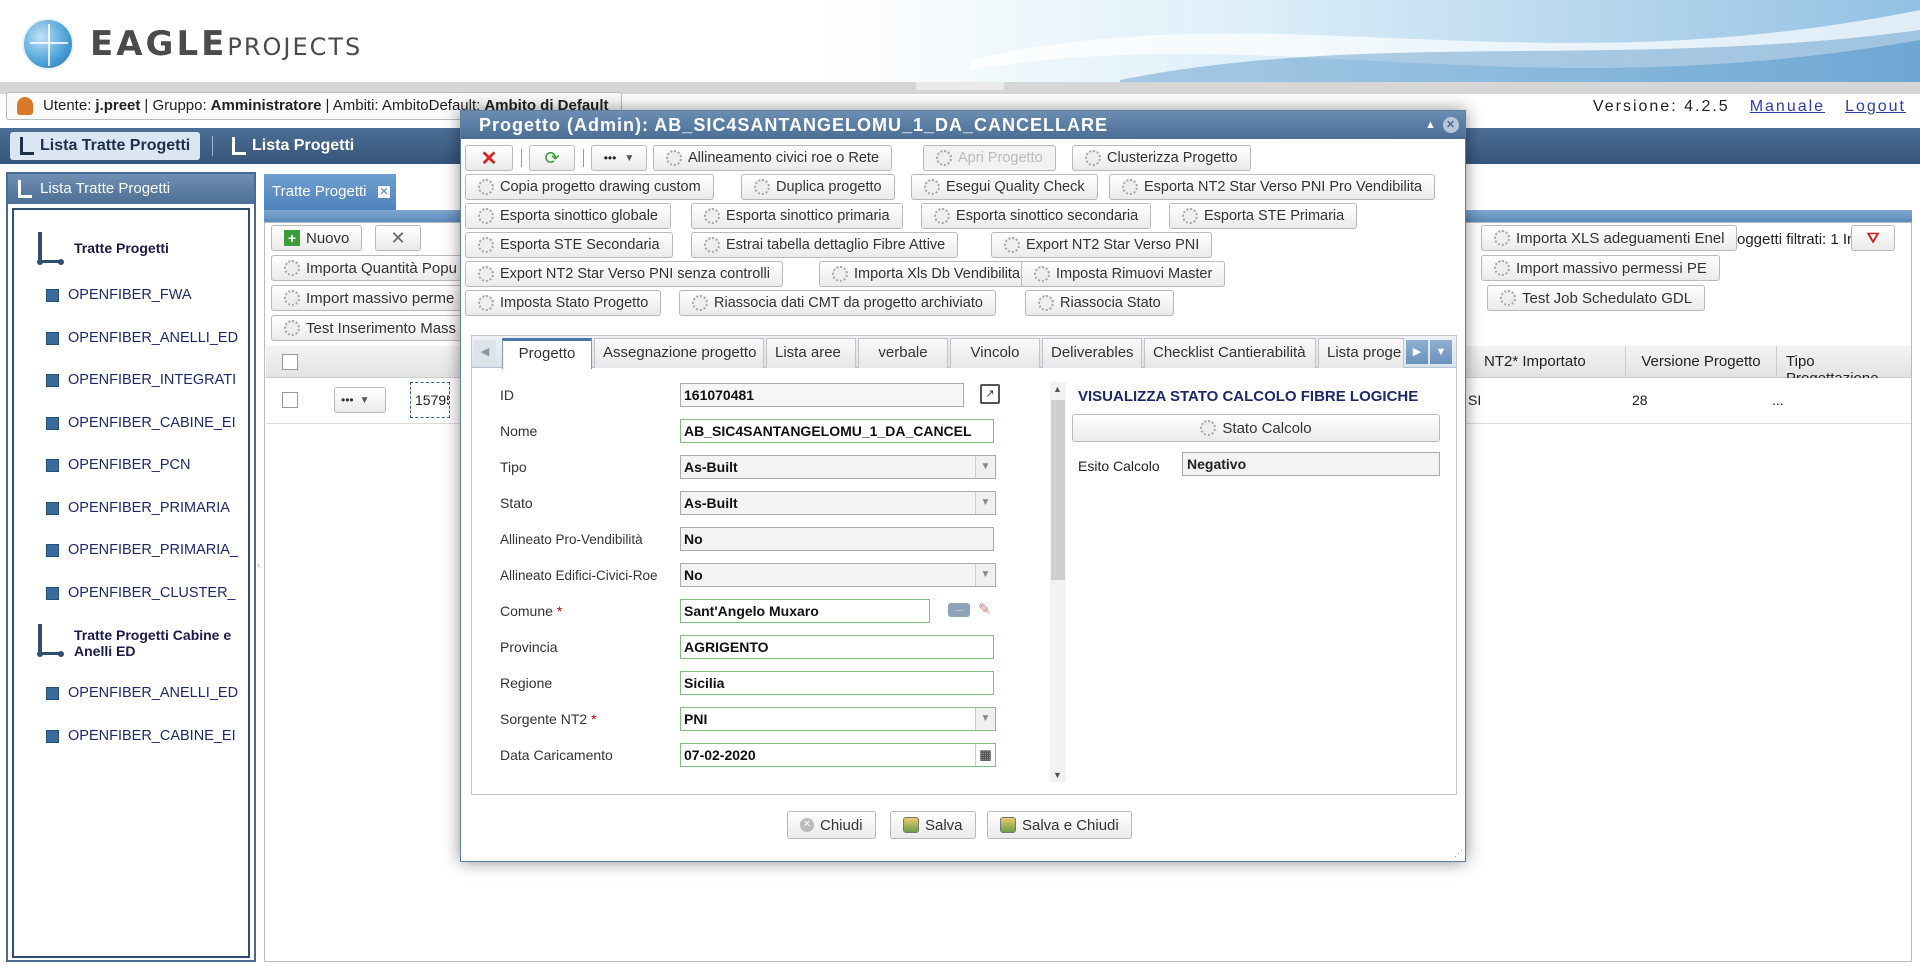 The width and height of the screenshot is (1920, 967). Describe the element at coordinates (989, 158) in the screenshot. I see `apri-progetto-button: Apri Progetto` at that location.